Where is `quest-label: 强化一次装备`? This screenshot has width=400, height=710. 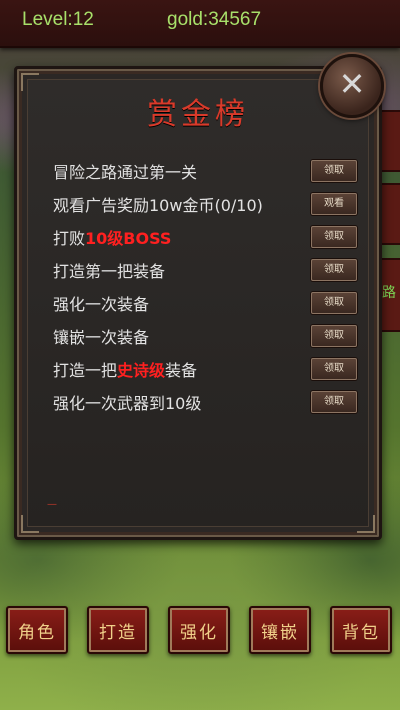
quest-label: 强化一次装备 is located at coordinates (101, 304).